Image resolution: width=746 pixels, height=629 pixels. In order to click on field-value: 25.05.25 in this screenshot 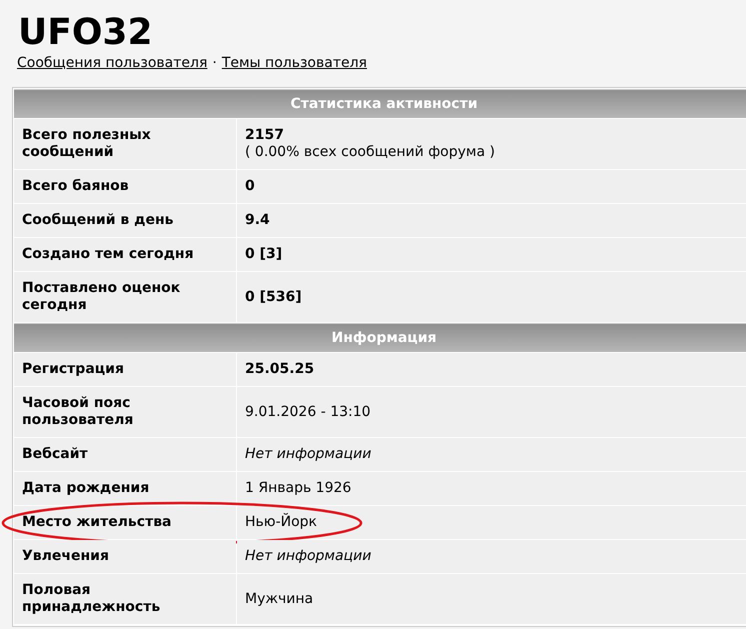, I will do `click(279, 369)`.